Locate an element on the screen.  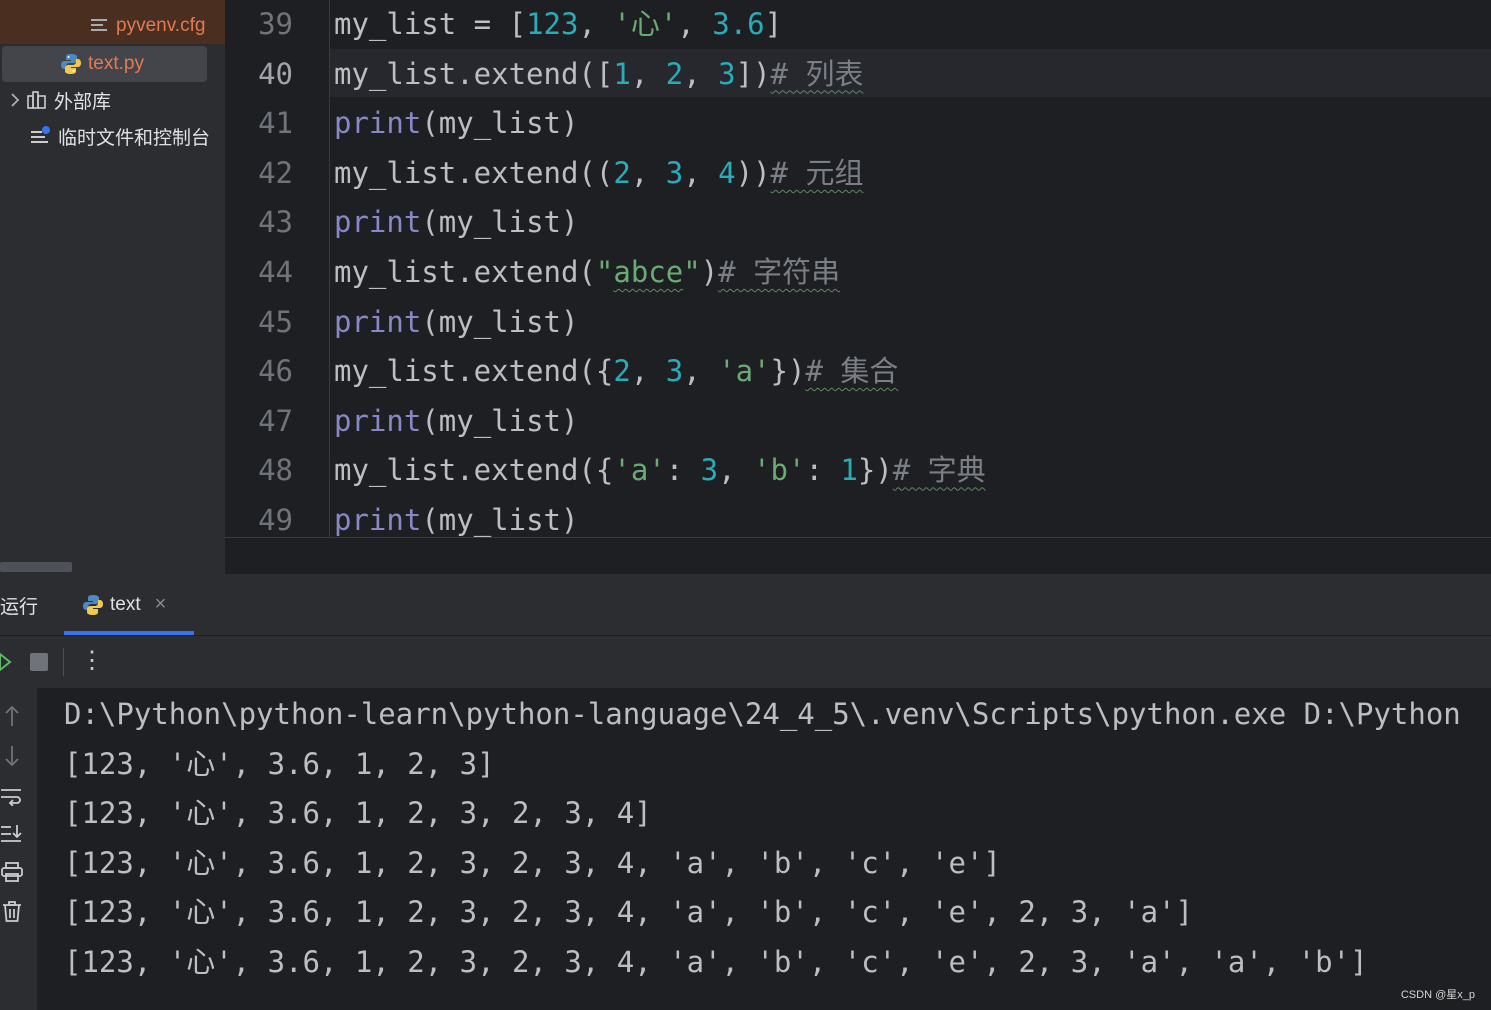
code-token: # 字典 is located at coordinates (939, 470).